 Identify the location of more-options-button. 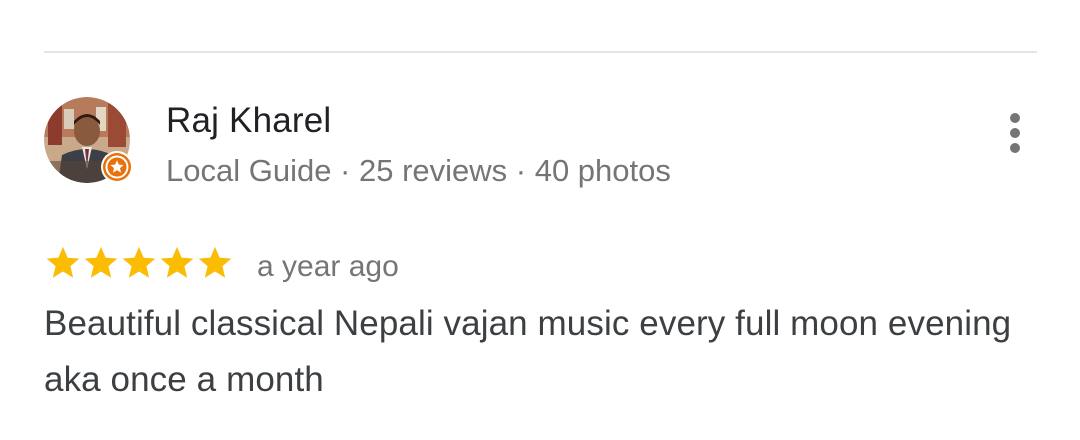
(1016, 133).